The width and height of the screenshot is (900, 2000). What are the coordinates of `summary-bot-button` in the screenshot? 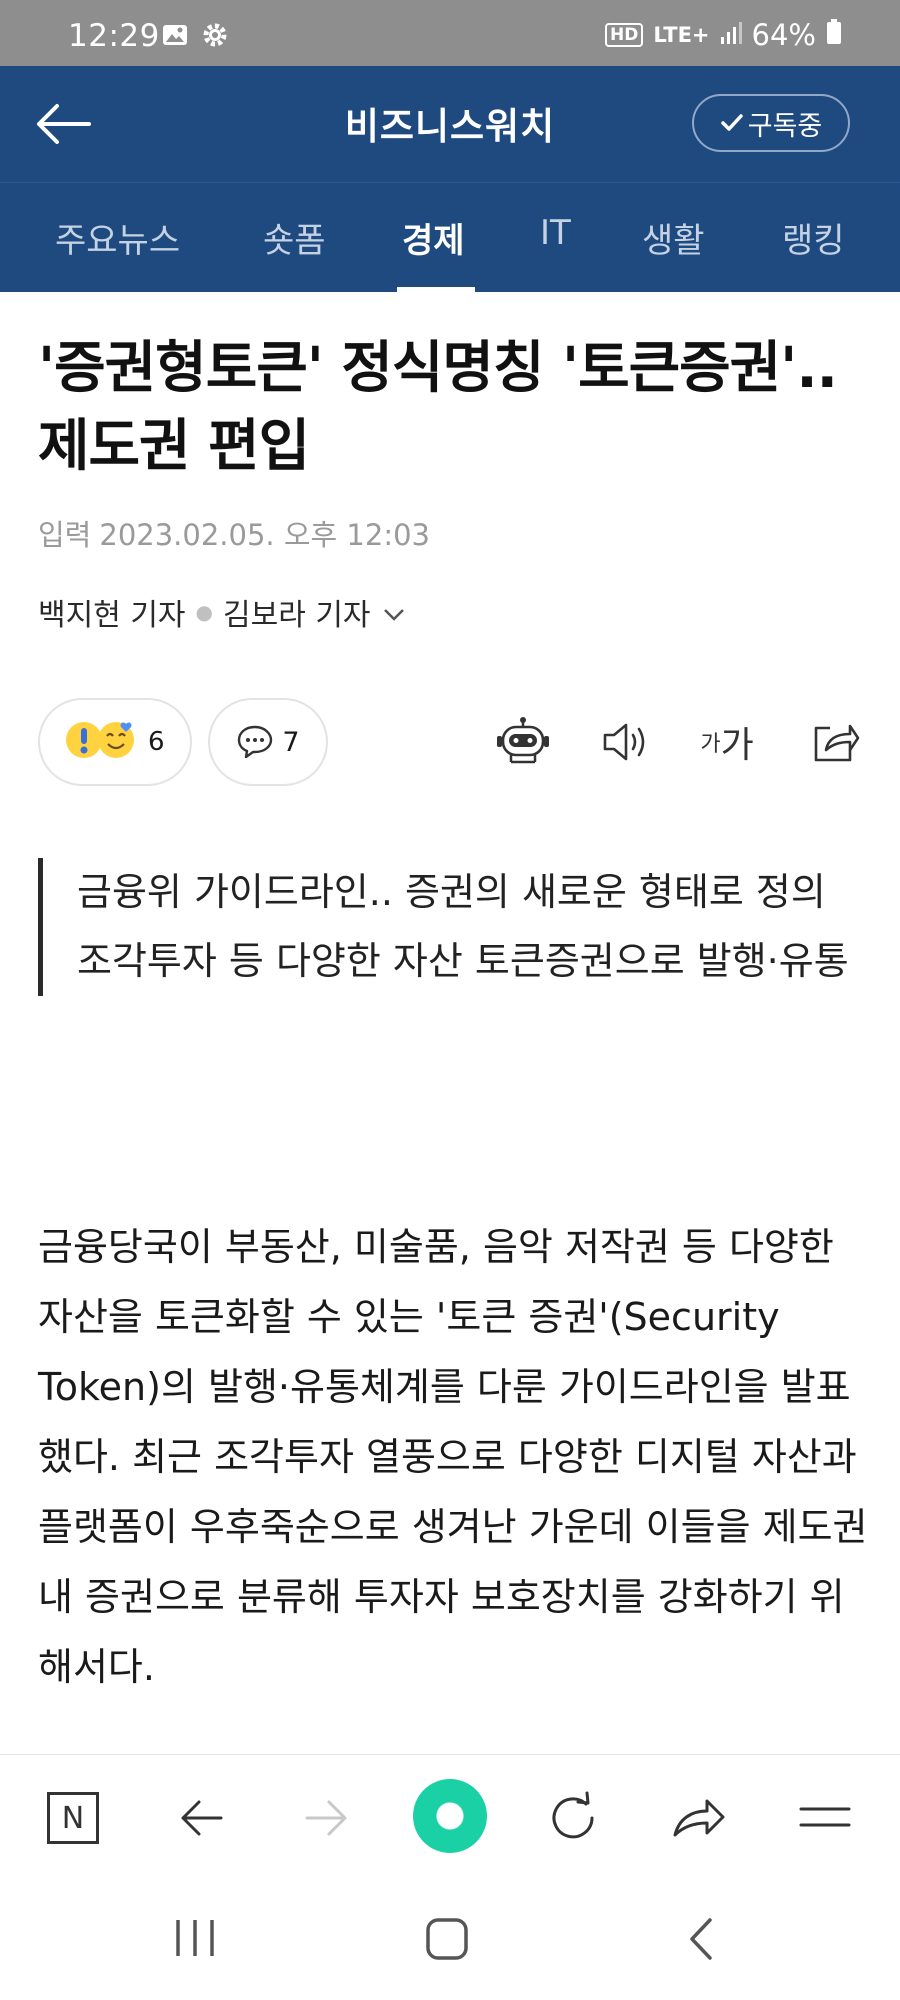 It's located at (523, 742).